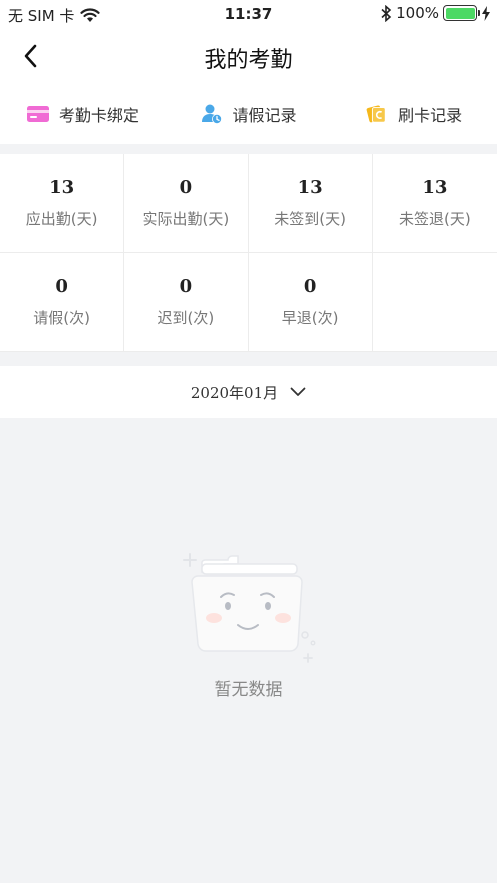  I want to click on stat-leave: 0 请假(次), so click(62, 302).